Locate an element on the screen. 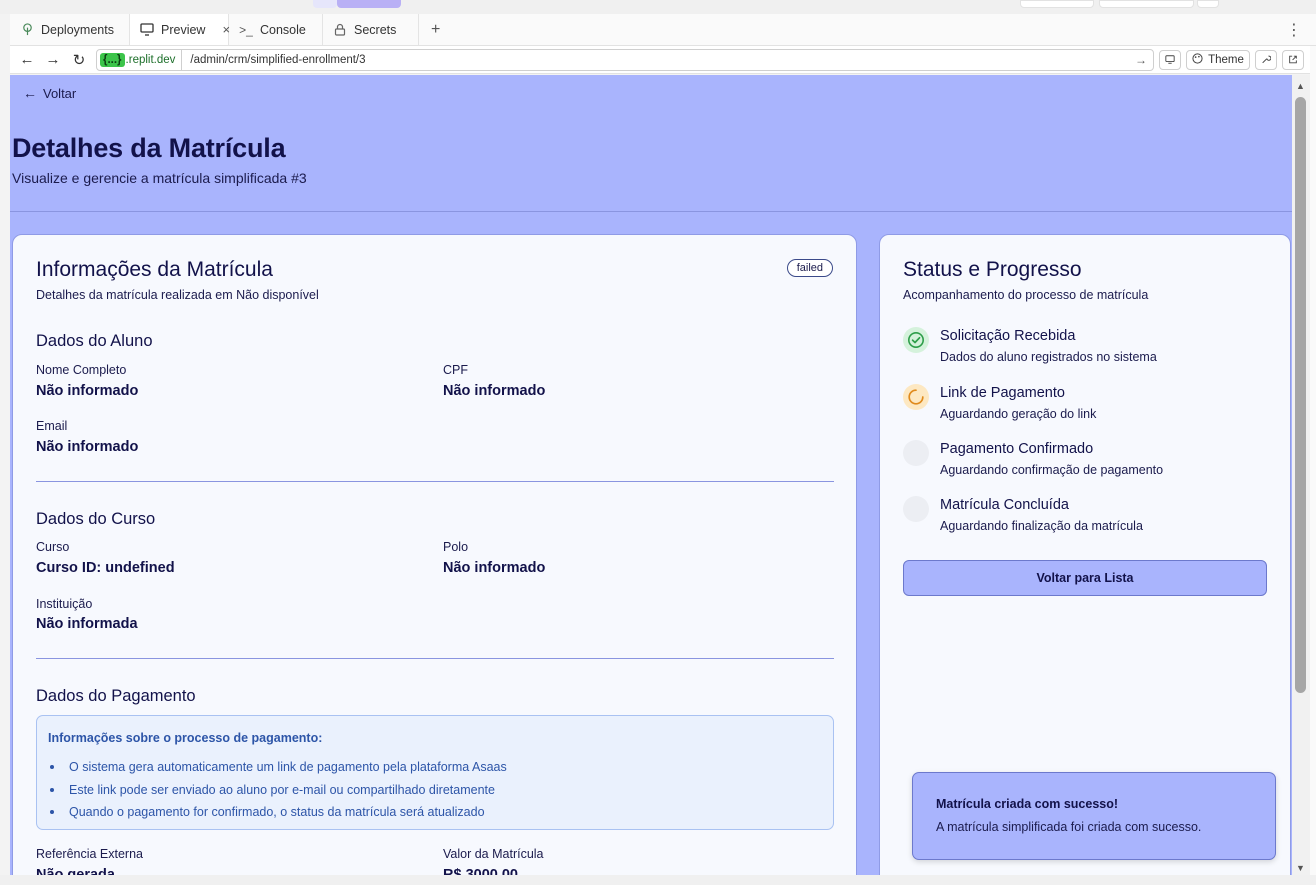 This screenshot has height=885, width=1316. wrench-icon is located at coordinates (1266, 59).